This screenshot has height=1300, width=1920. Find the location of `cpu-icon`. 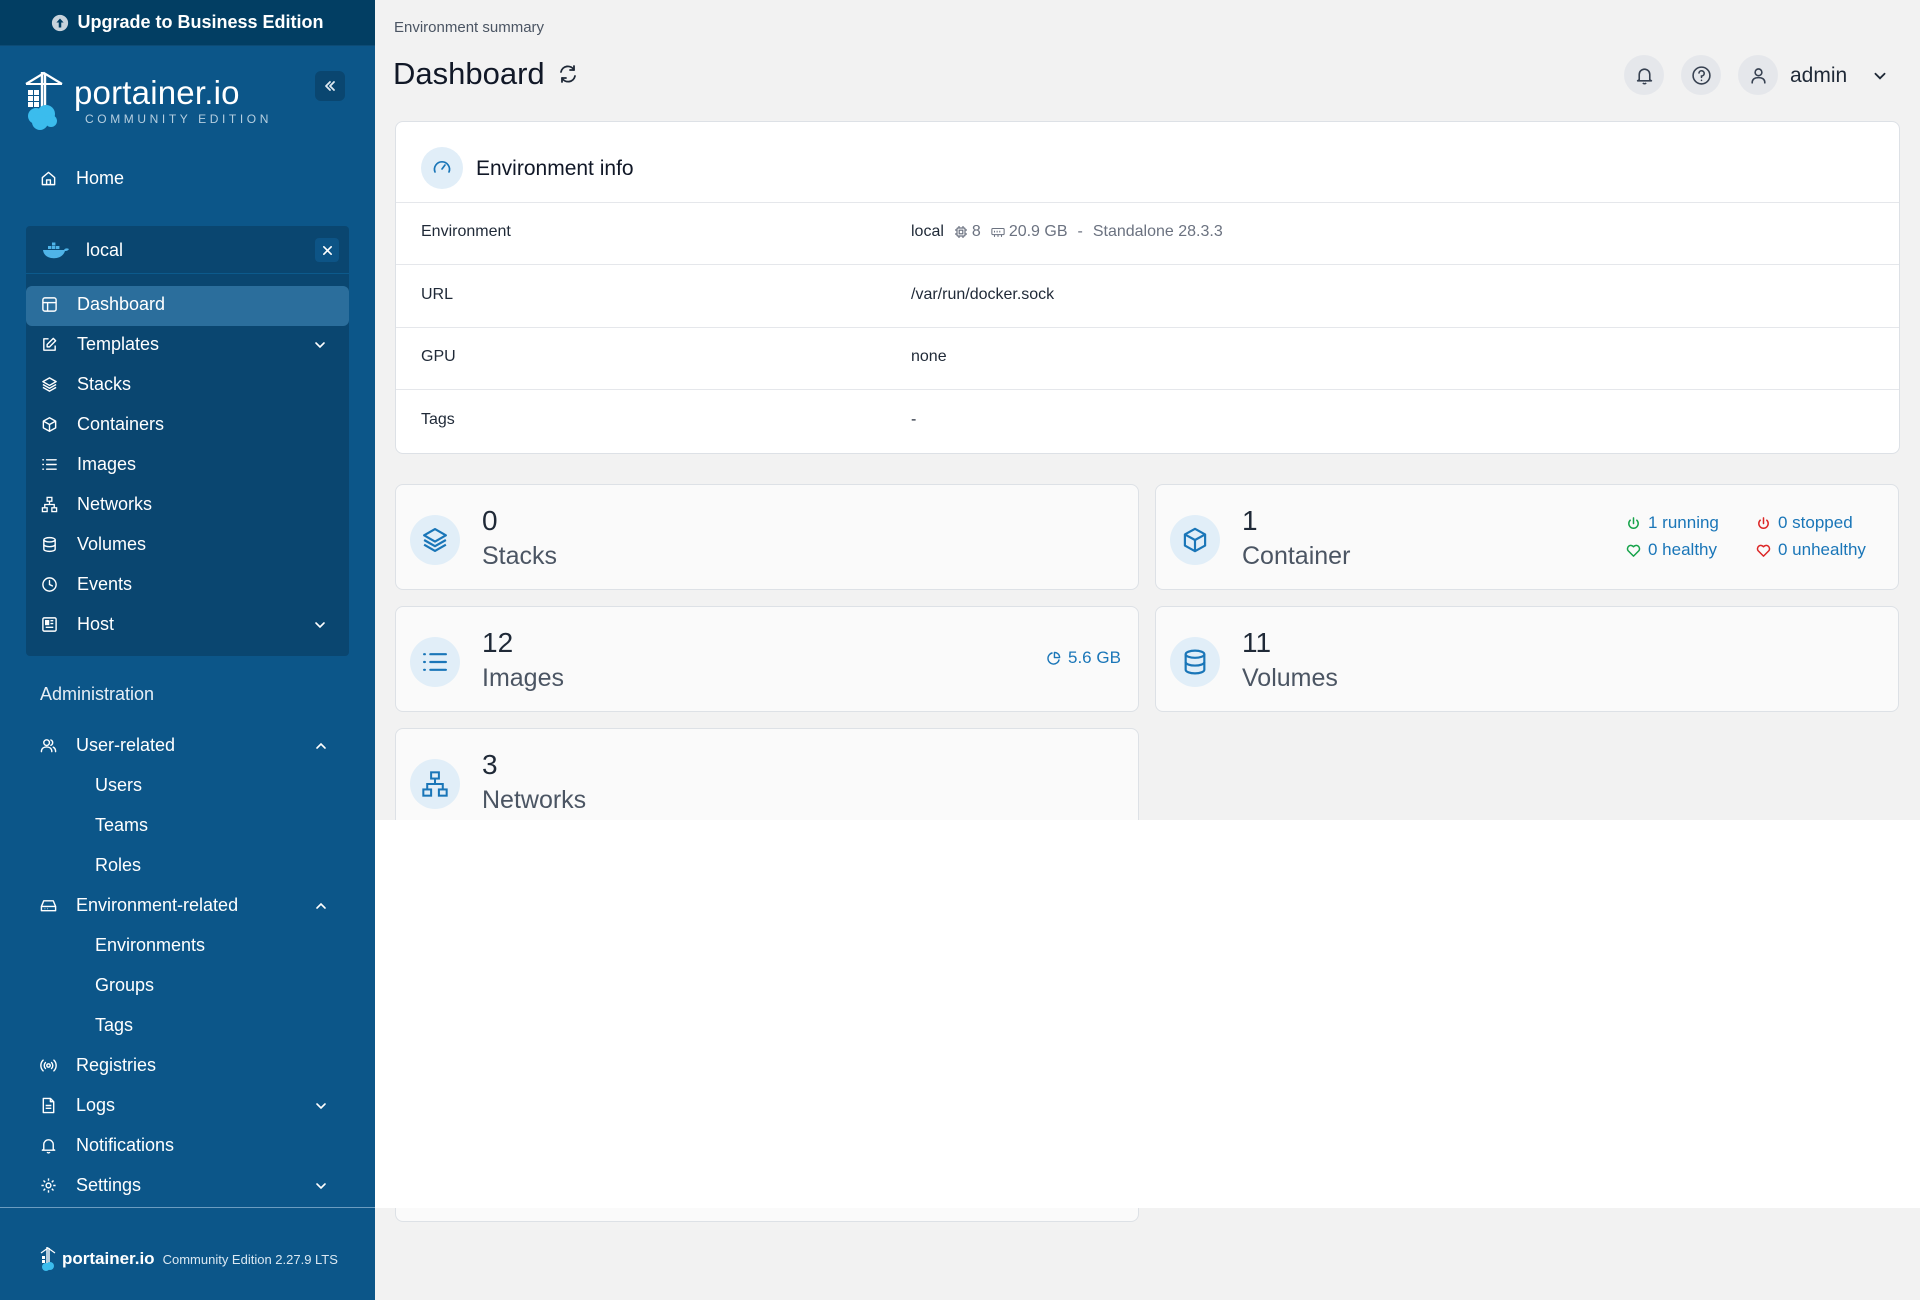

cpu-icon is located at coordinates (960, 232).